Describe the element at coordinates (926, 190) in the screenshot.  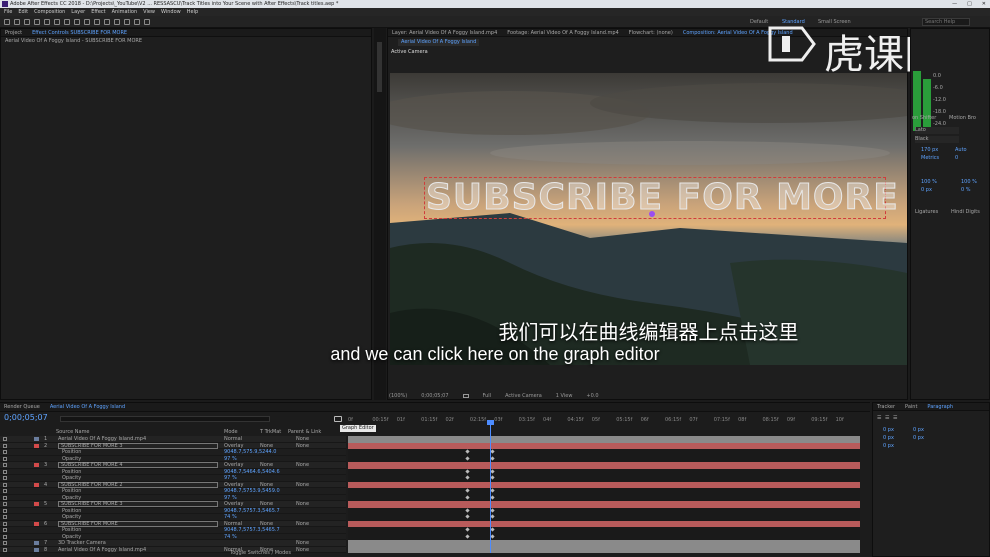
I see `baseline-shift-field: 0 px` at that location.